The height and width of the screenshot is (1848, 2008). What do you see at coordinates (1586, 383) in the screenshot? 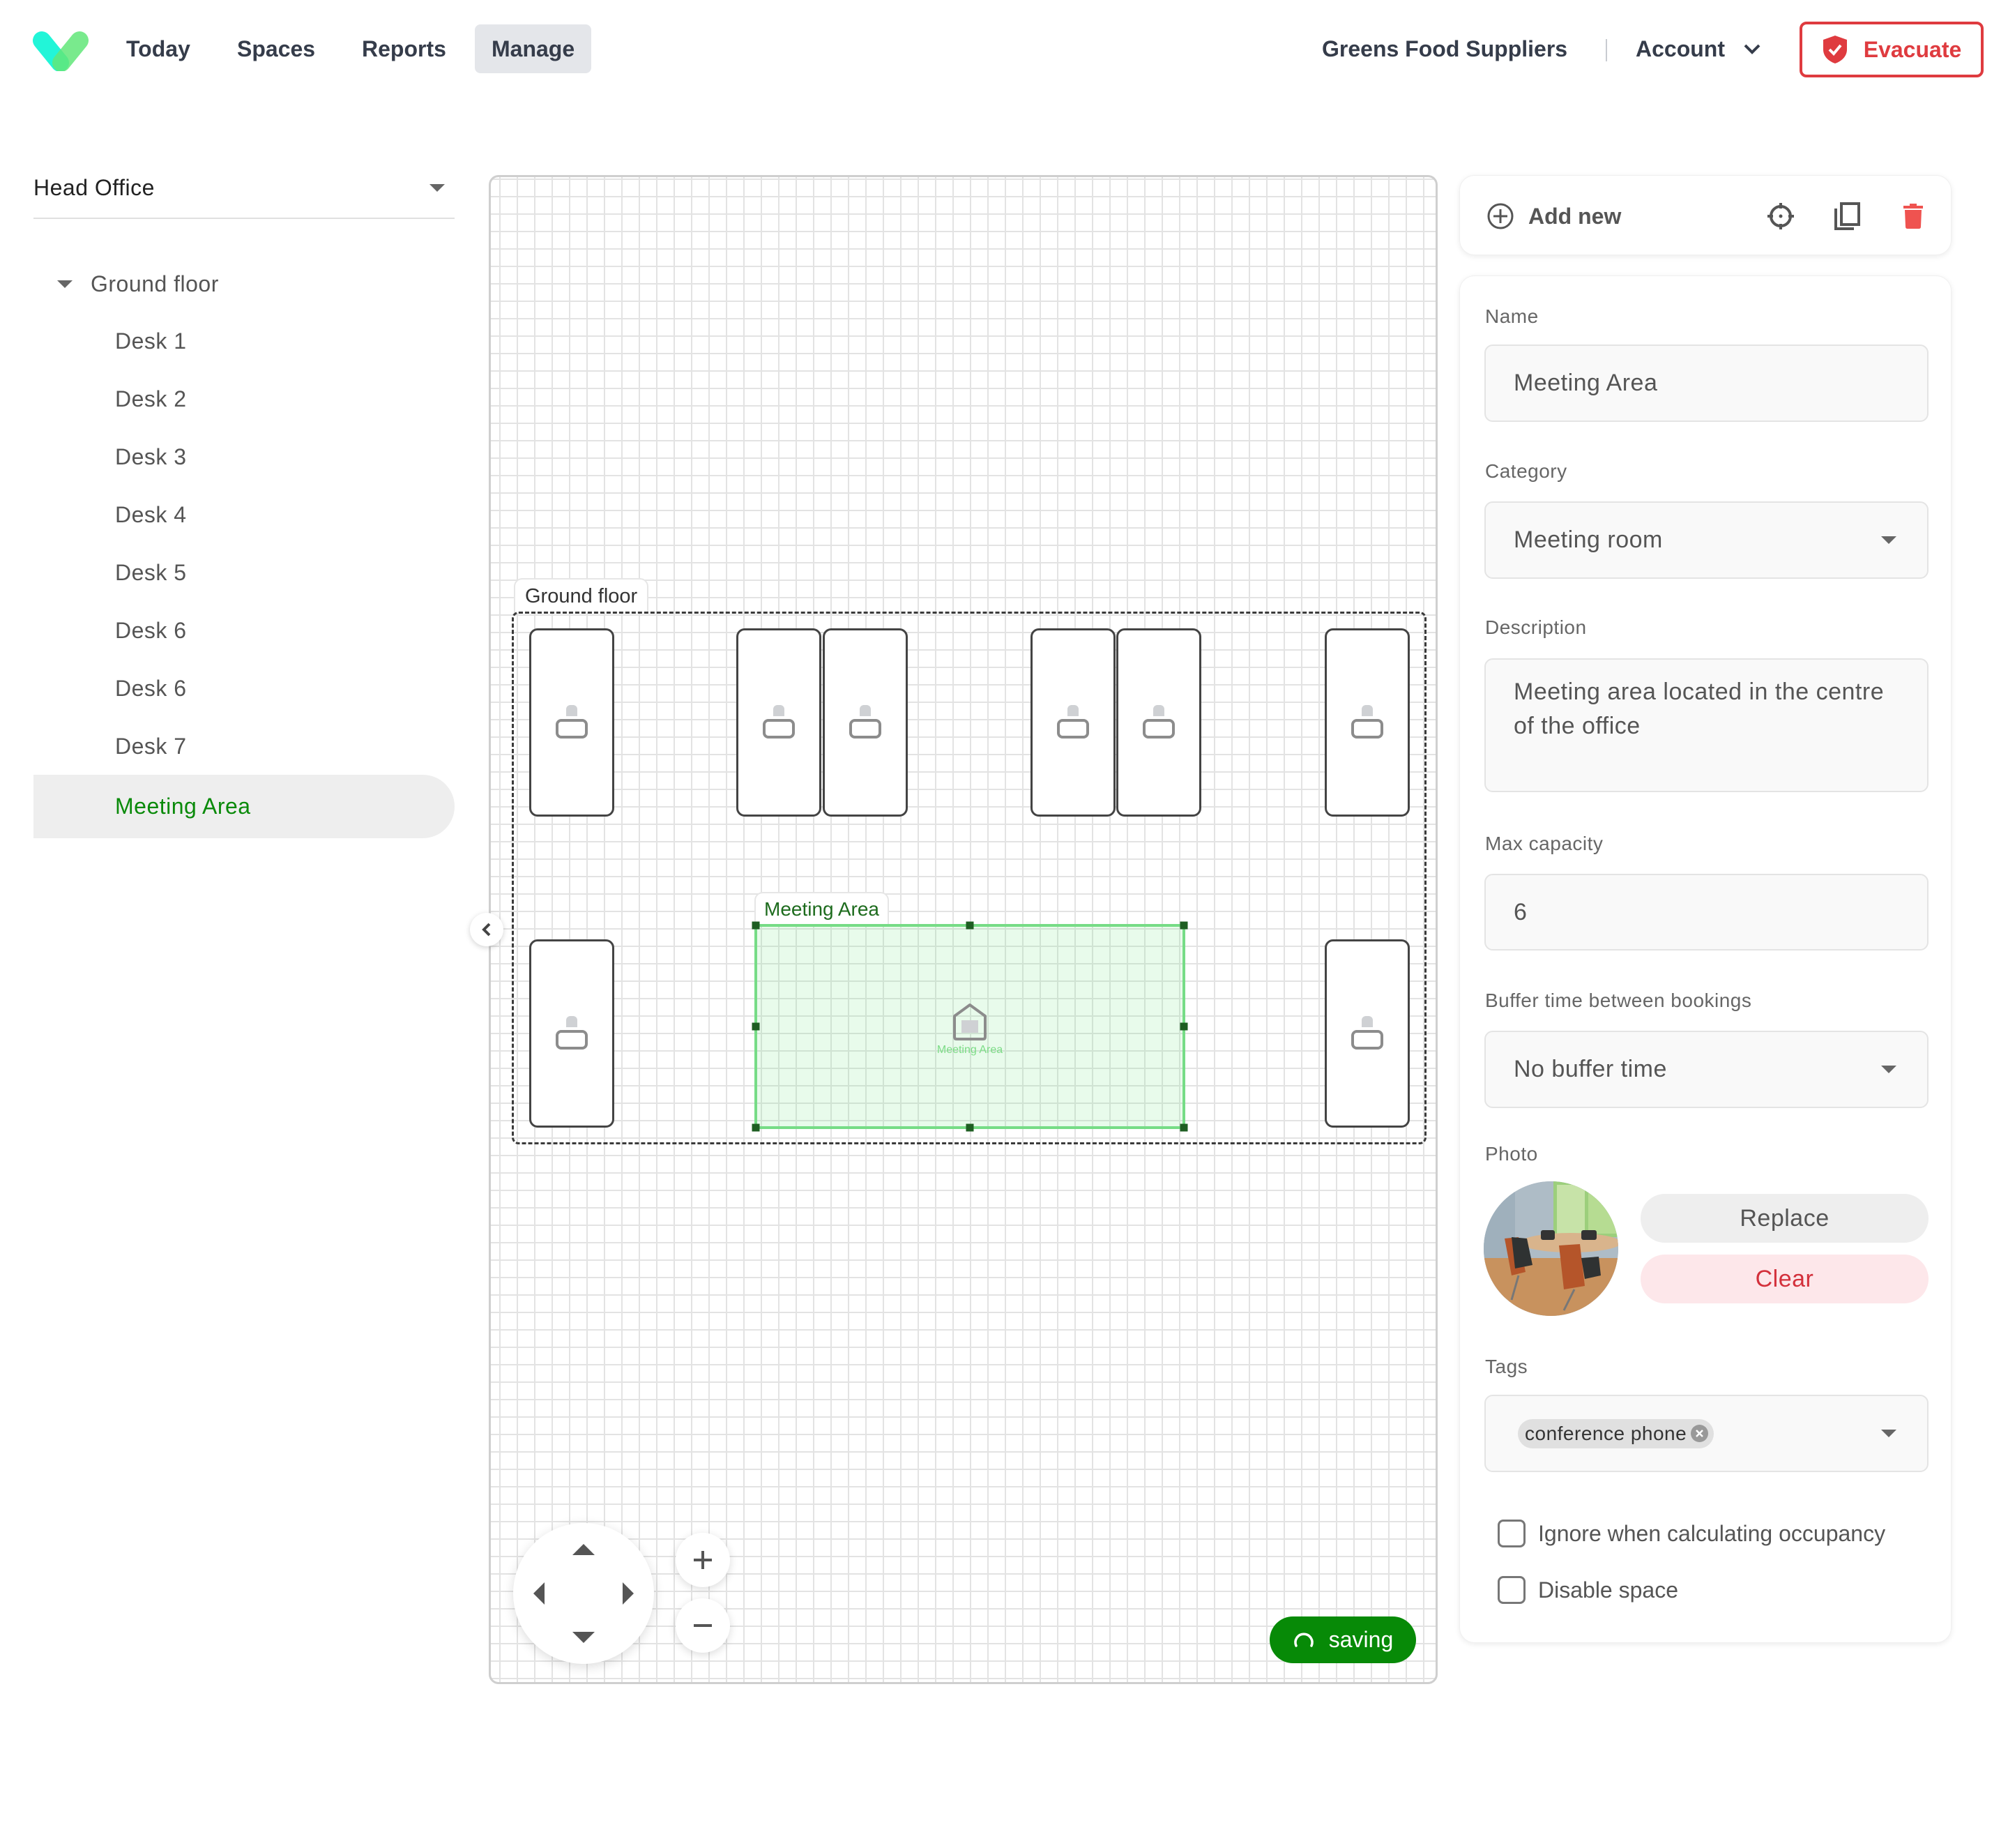
I see `name-value: Meeting Area` at bounding box center [1586, 383].